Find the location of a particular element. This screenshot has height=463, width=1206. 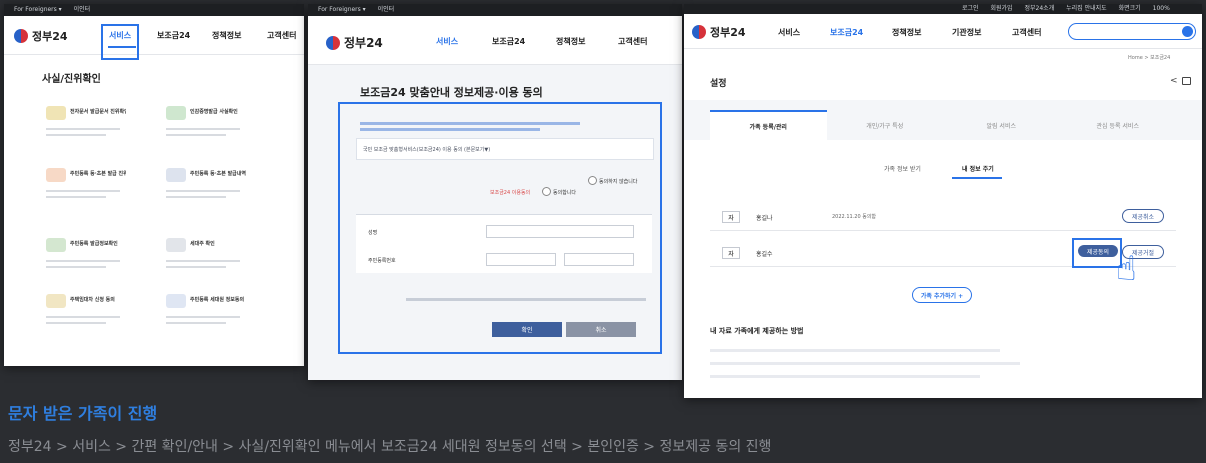

card-resident-copy-history: 주민등록 등·초본 발급내역 확인 is located at coordinates (204, 191).